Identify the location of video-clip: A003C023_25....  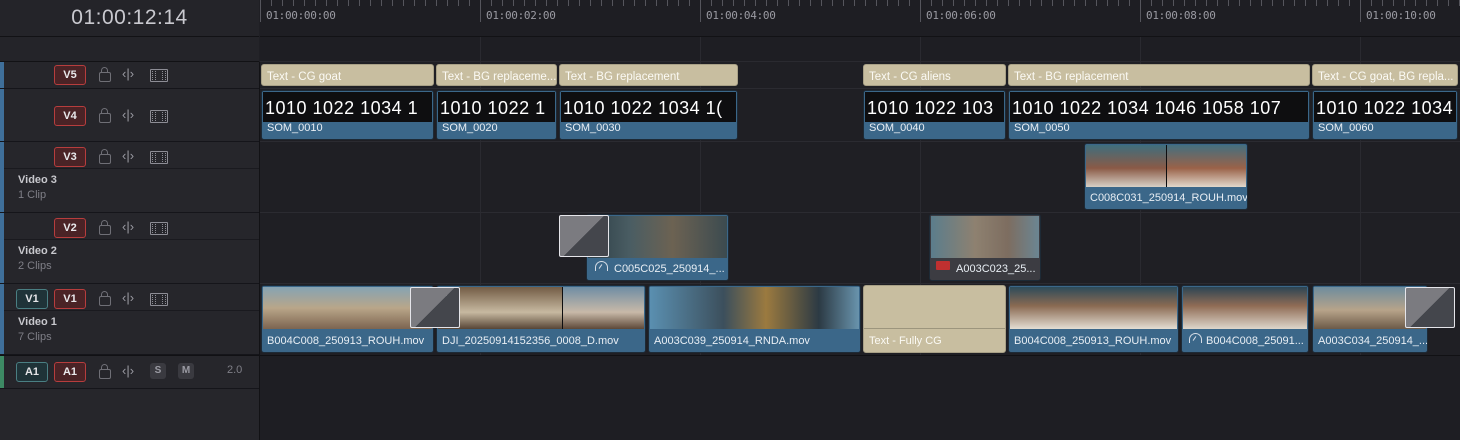
(985, 247).